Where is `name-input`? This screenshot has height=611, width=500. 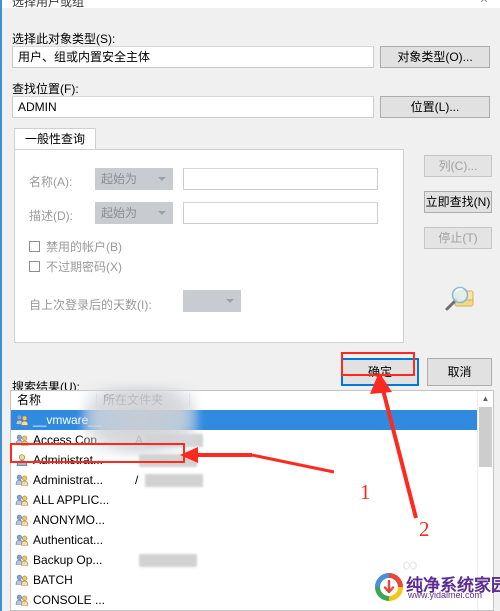 name-input is located at coordinates (280, 179).